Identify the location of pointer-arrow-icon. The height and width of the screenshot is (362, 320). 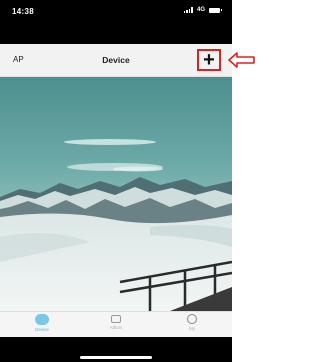
(241, 60).